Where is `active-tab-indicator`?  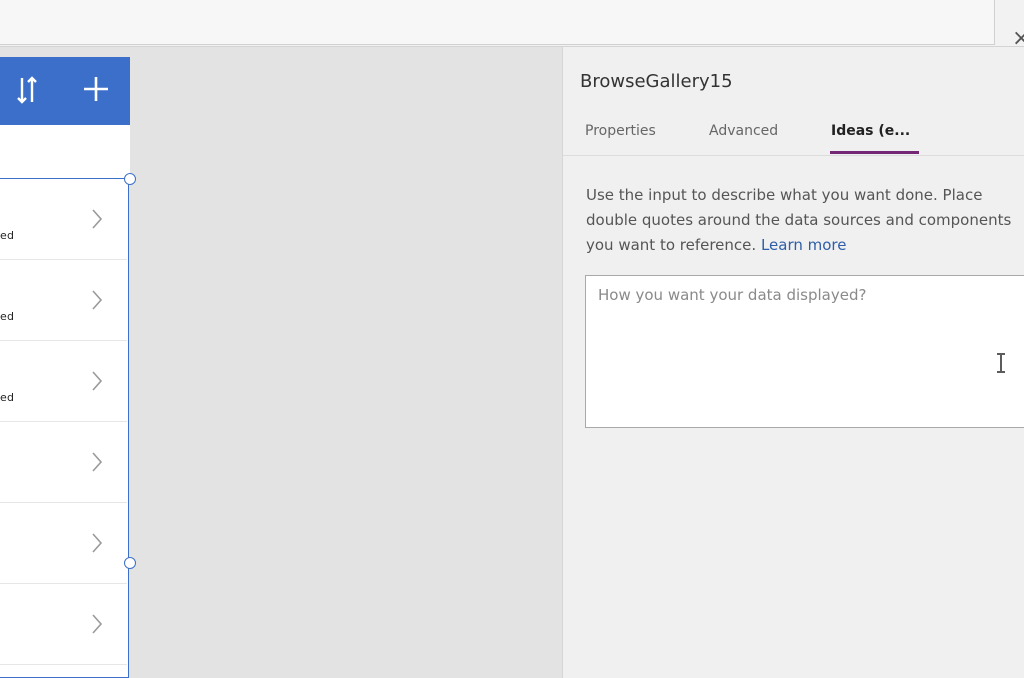
active-tab-indicator is located at coordinates (874, 152).